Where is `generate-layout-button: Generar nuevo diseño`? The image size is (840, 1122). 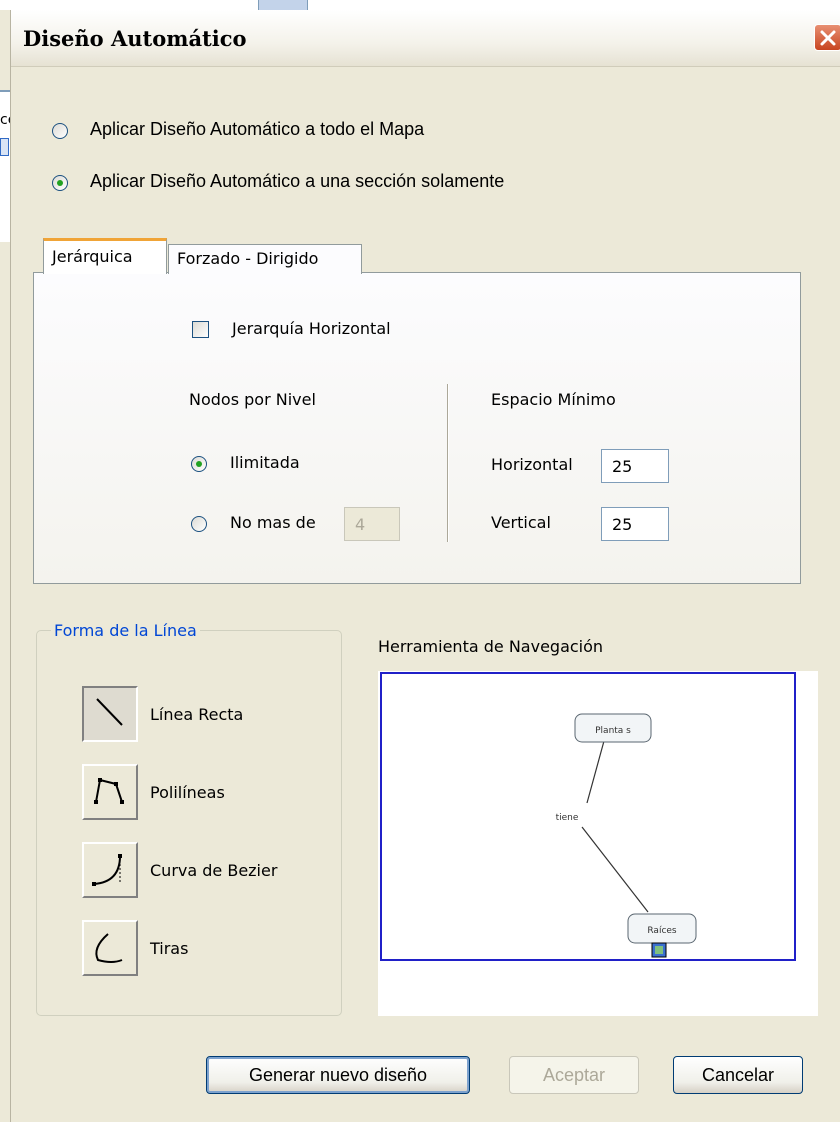
generate-layout-button: Generar nuevo diseño is located at coordinates (338, 1075).